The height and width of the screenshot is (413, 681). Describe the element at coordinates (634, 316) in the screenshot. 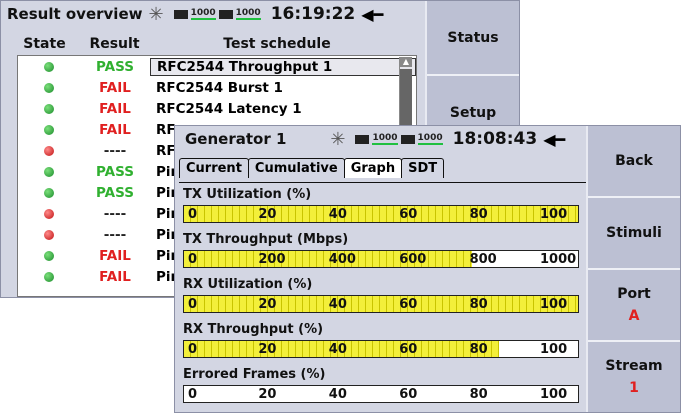

I see `port-value: A` at that location.